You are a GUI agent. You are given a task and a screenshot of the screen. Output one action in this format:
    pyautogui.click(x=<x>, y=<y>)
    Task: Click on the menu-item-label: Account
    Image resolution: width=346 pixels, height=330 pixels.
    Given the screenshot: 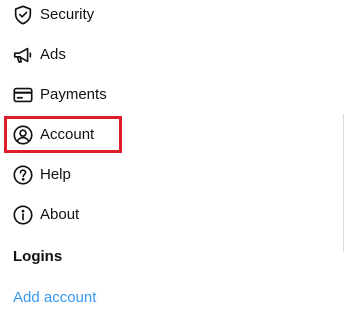 What is the action you would take?
    pyautogui.click(x=67, y=134)
    